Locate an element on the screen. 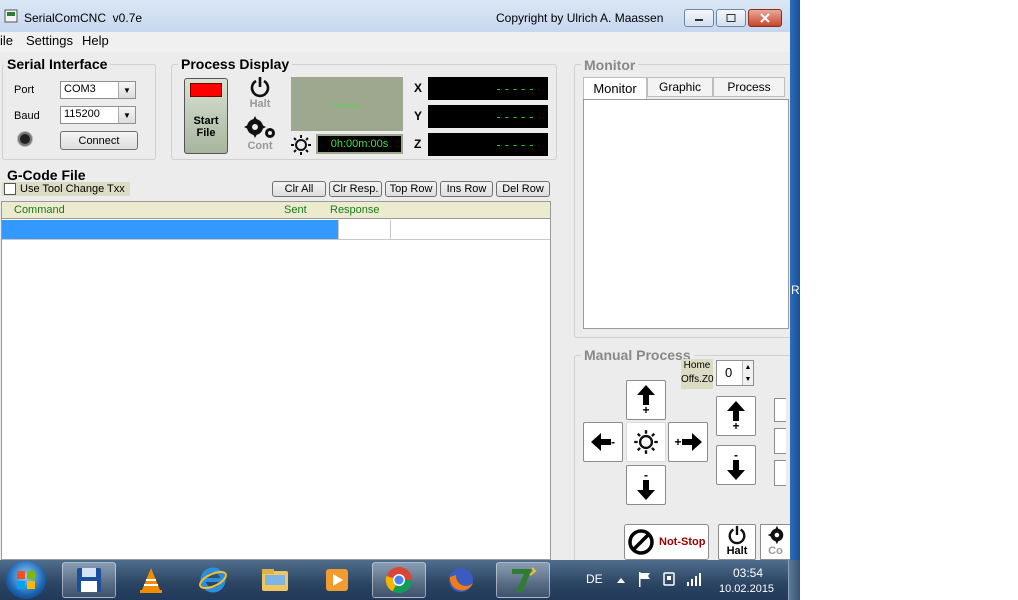  minimize-button is located at coordinates (699, 18).